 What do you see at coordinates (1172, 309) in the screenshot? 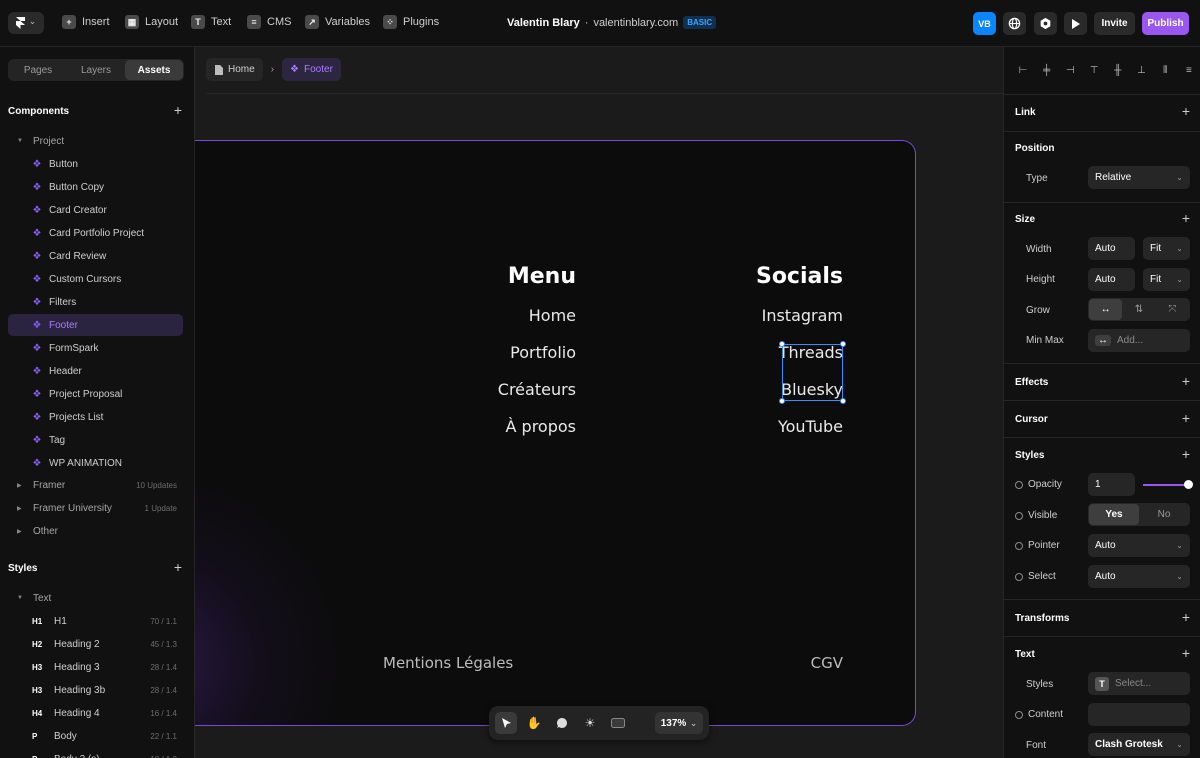
I see `grow-both-option: ⤧` at bounding box center [1172, 309].